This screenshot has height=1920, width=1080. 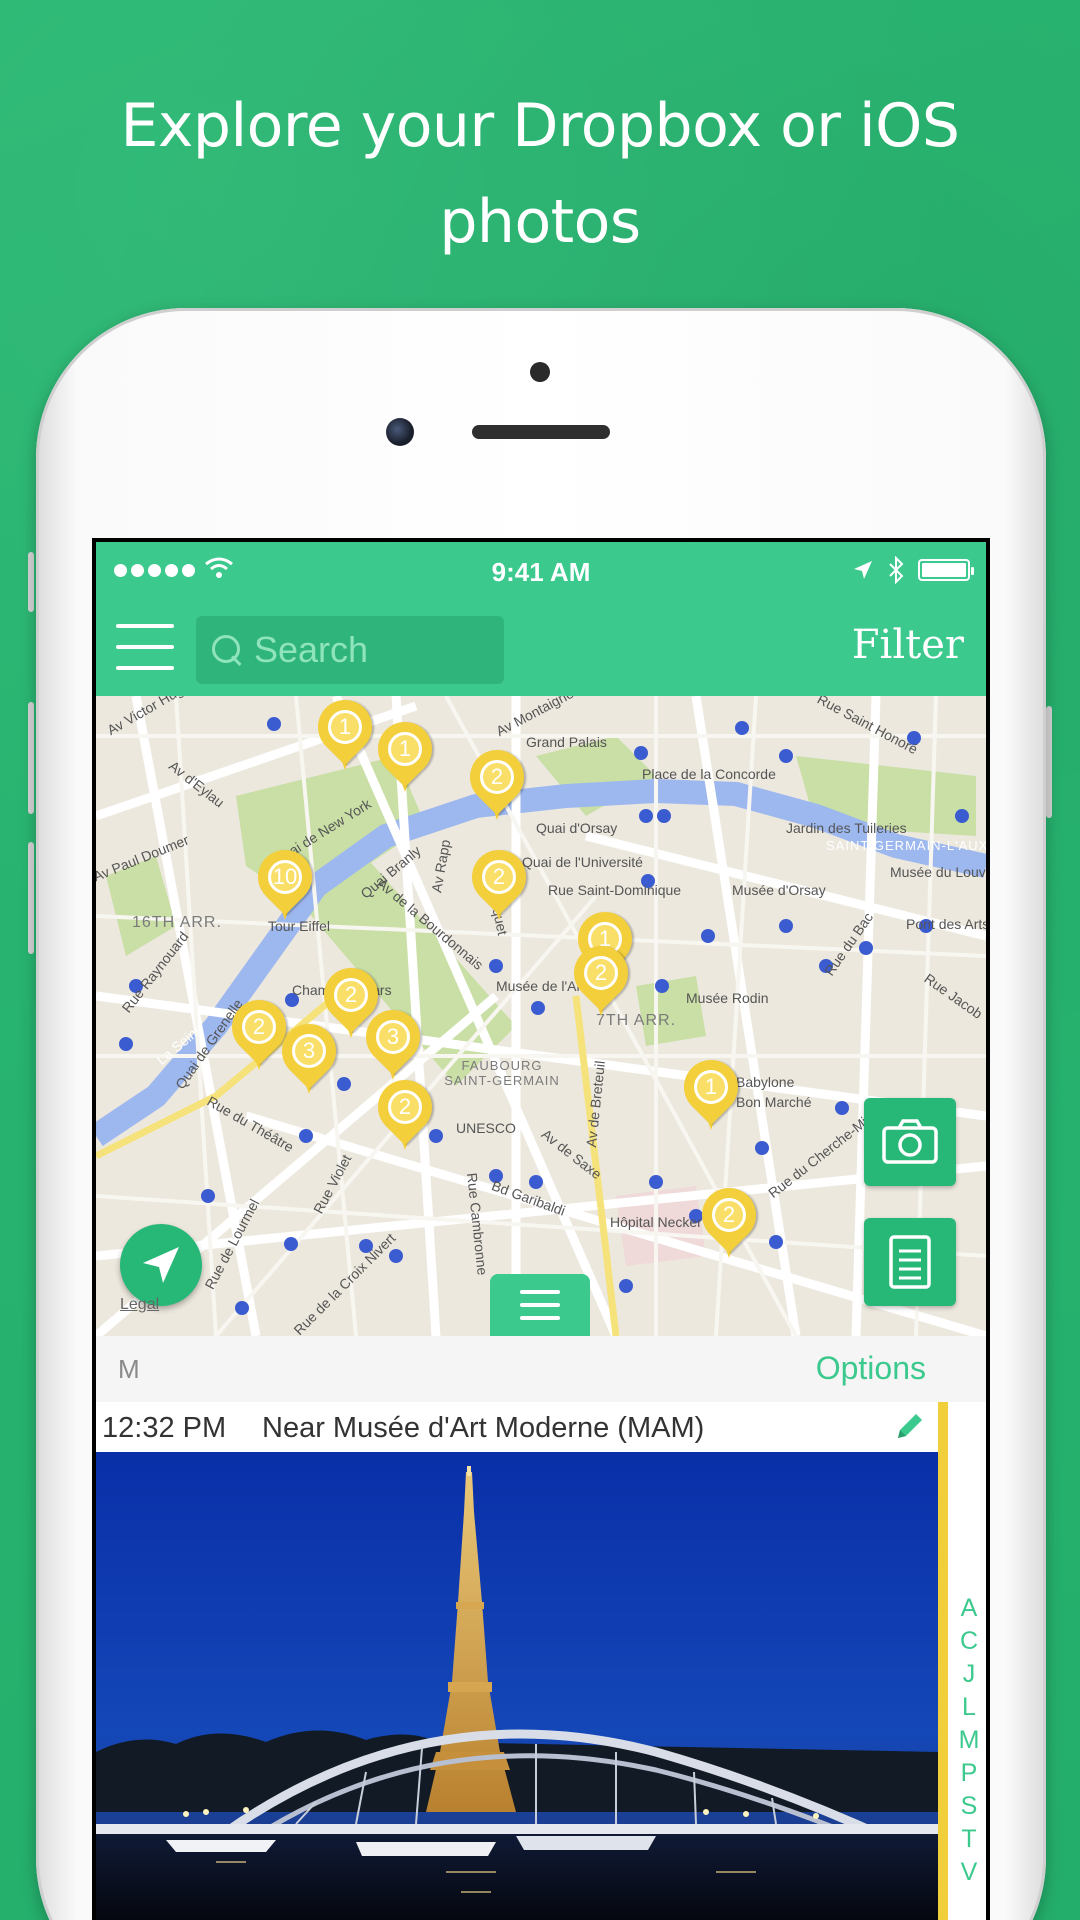 What do you see at coordinates (31, 758) in the screenshot?
I see `volume-up-button` at bounding box center [31, 758].